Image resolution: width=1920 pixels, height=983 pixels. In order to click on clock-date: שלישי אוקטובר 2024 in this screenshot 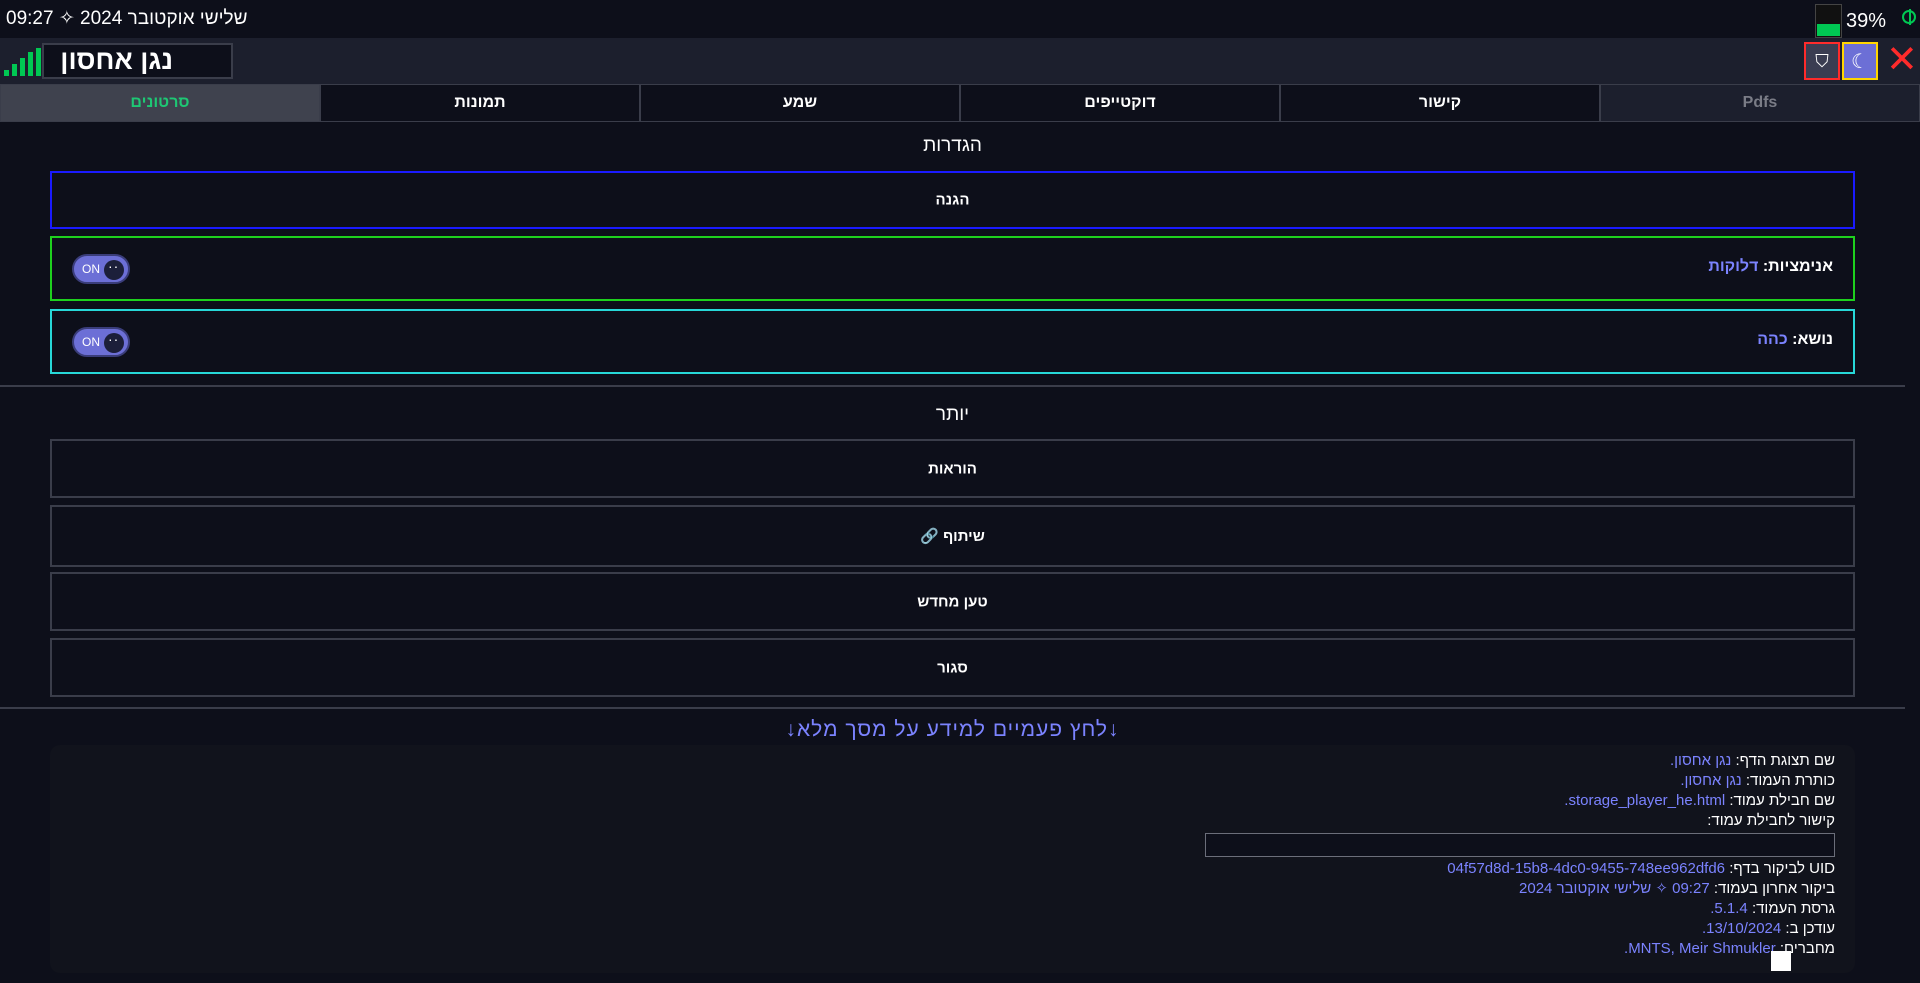, I will do `click(164, 18)`.